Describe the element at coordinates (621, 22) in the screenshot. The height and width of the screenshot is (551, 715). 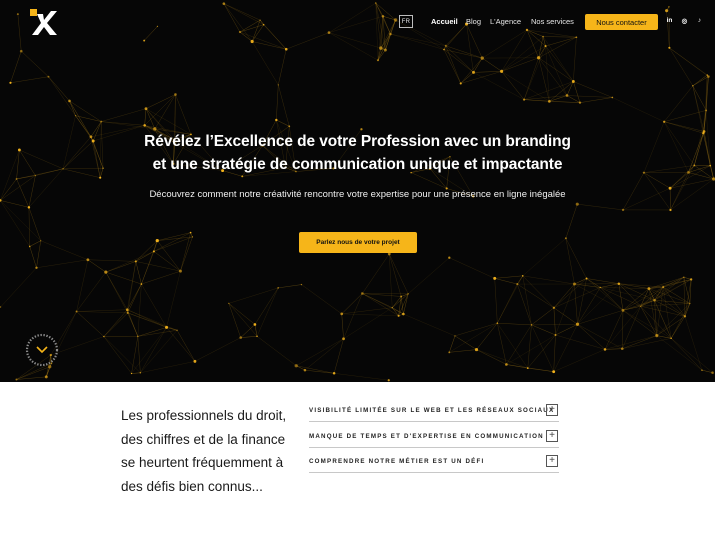
I see `contact-button: Nous contacter` at that location.